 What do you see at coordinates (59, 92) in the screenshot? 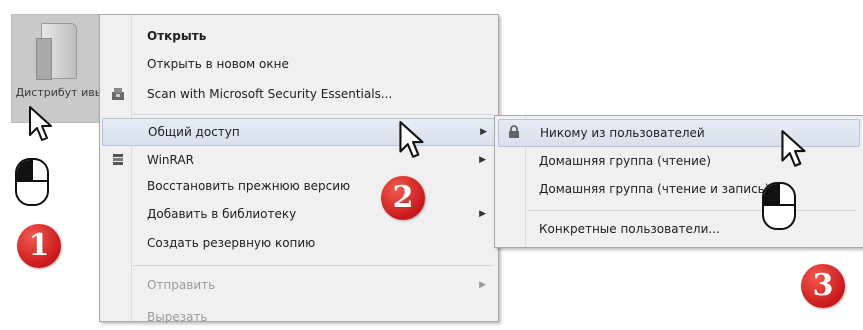
I see `folder-label: Дистрибут ивы` at bounding box center [59, 92].